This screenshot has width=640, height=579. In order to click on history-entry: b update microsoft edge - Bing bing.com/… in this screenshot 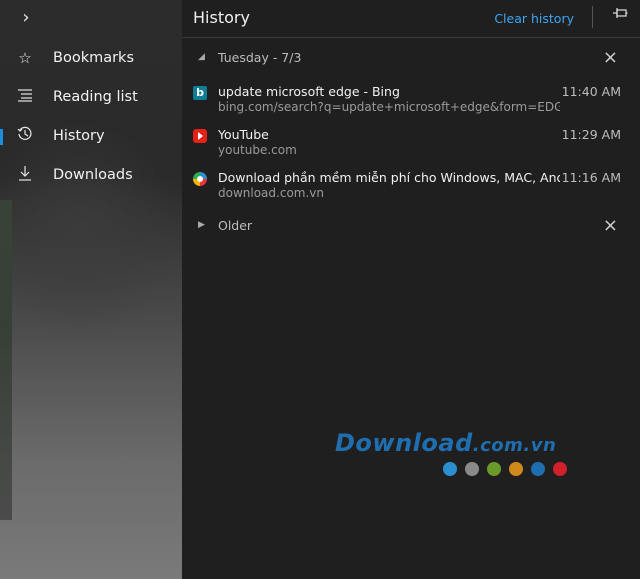, I will do `click(411, 100)`.